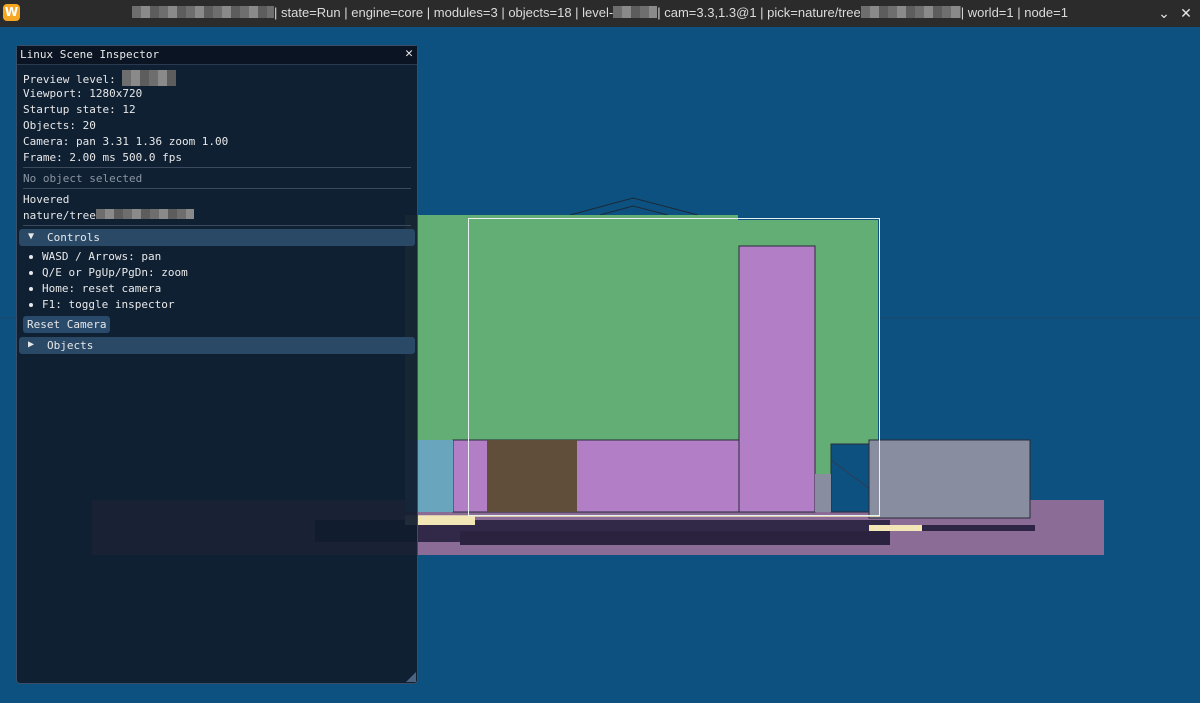 The height and width of the screenshot is (703, 1200). What do you see at coordinates (217, 345) in the screenshot?
I see `objects-section-header: ▶ Objects` at bounding box center [217, 345].